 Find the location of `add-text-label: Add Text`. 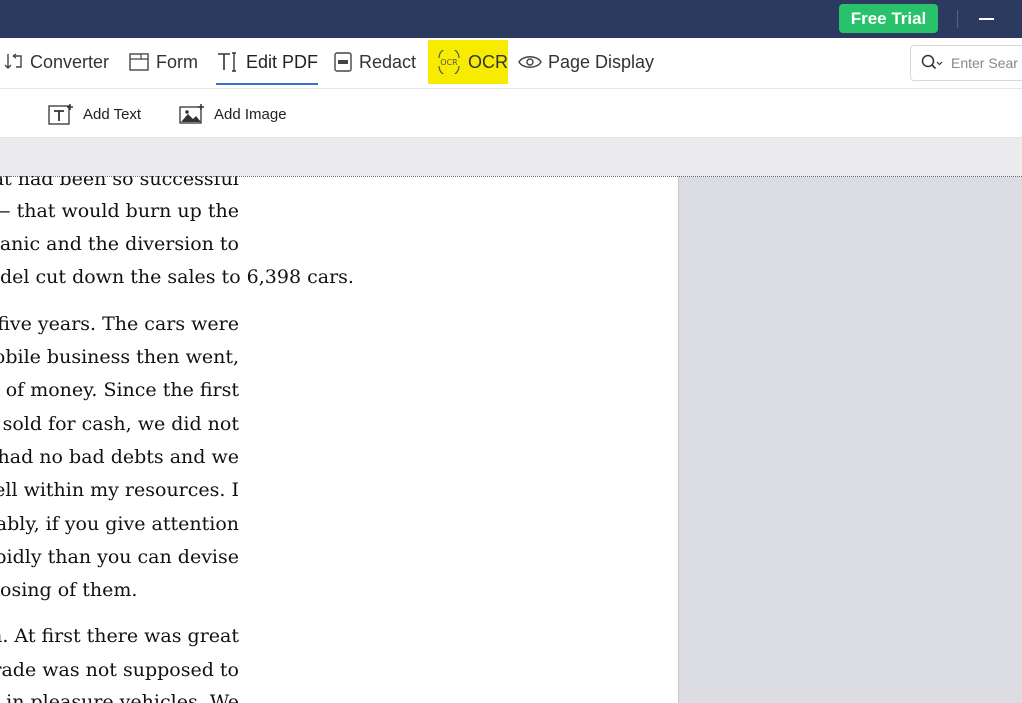

add-text-label: Add Text is located at coordinates (112, 114).